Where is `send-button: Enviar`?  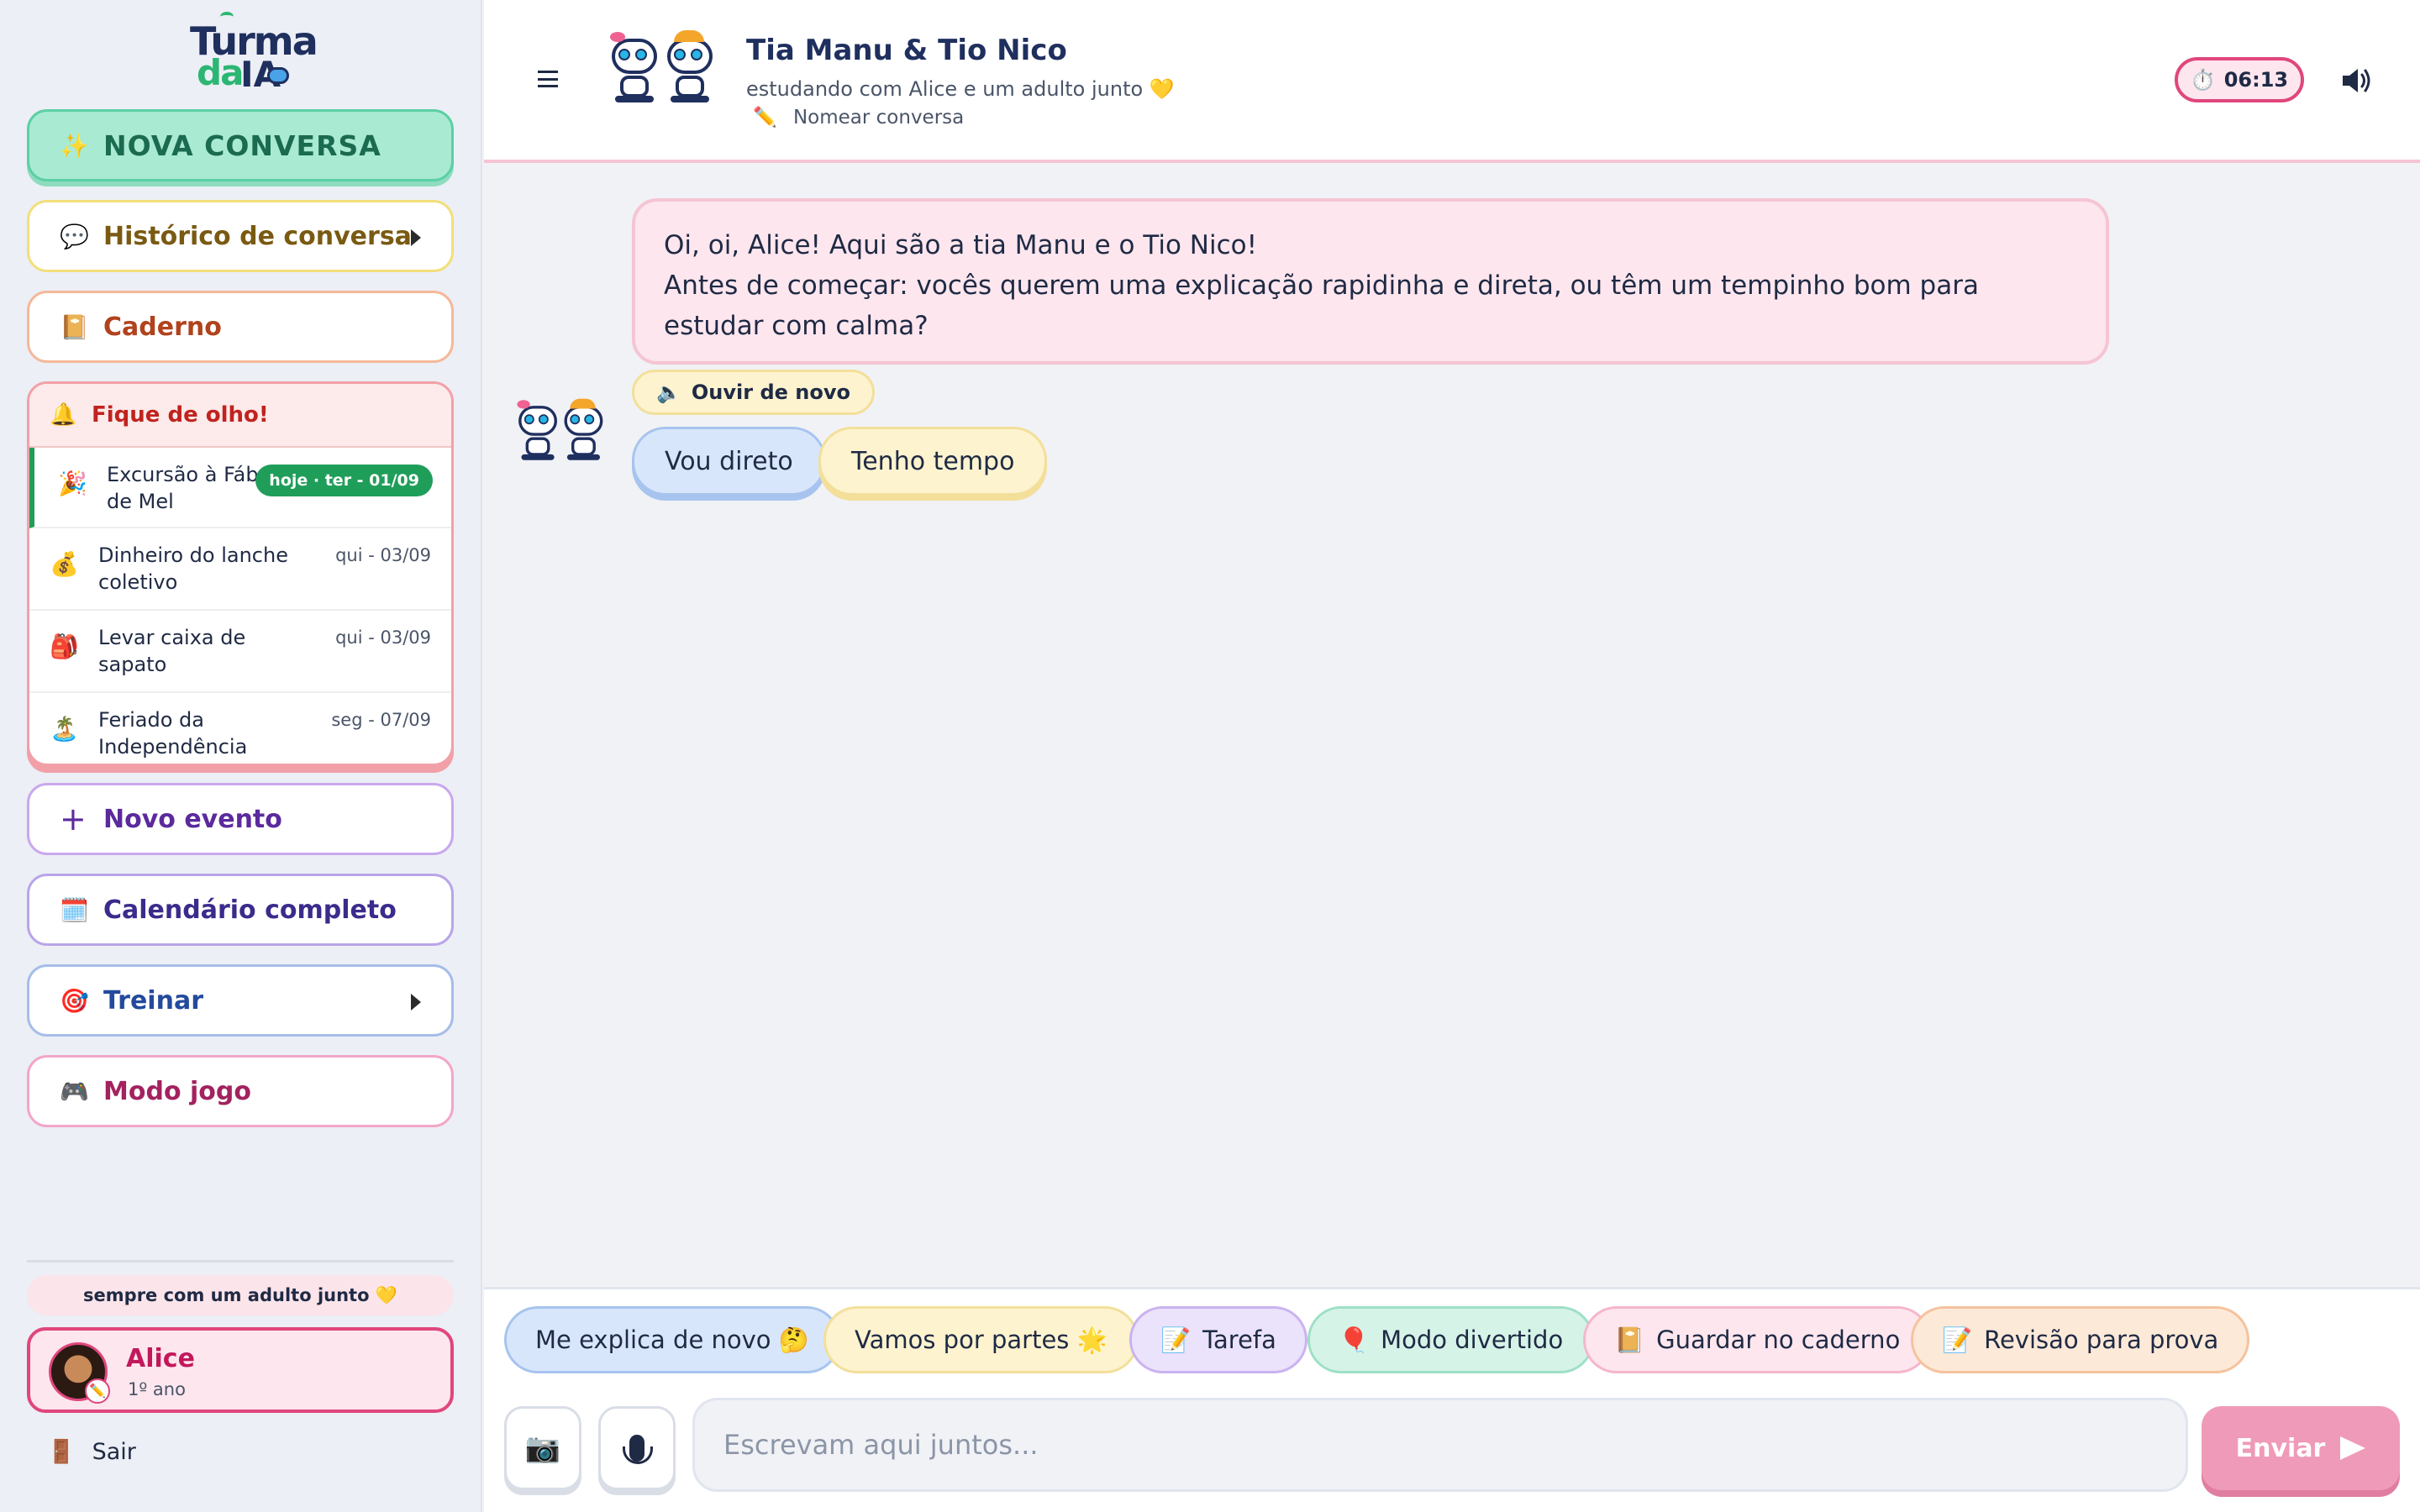 send-button: Enviar is located at coordinates (2301, 1448).